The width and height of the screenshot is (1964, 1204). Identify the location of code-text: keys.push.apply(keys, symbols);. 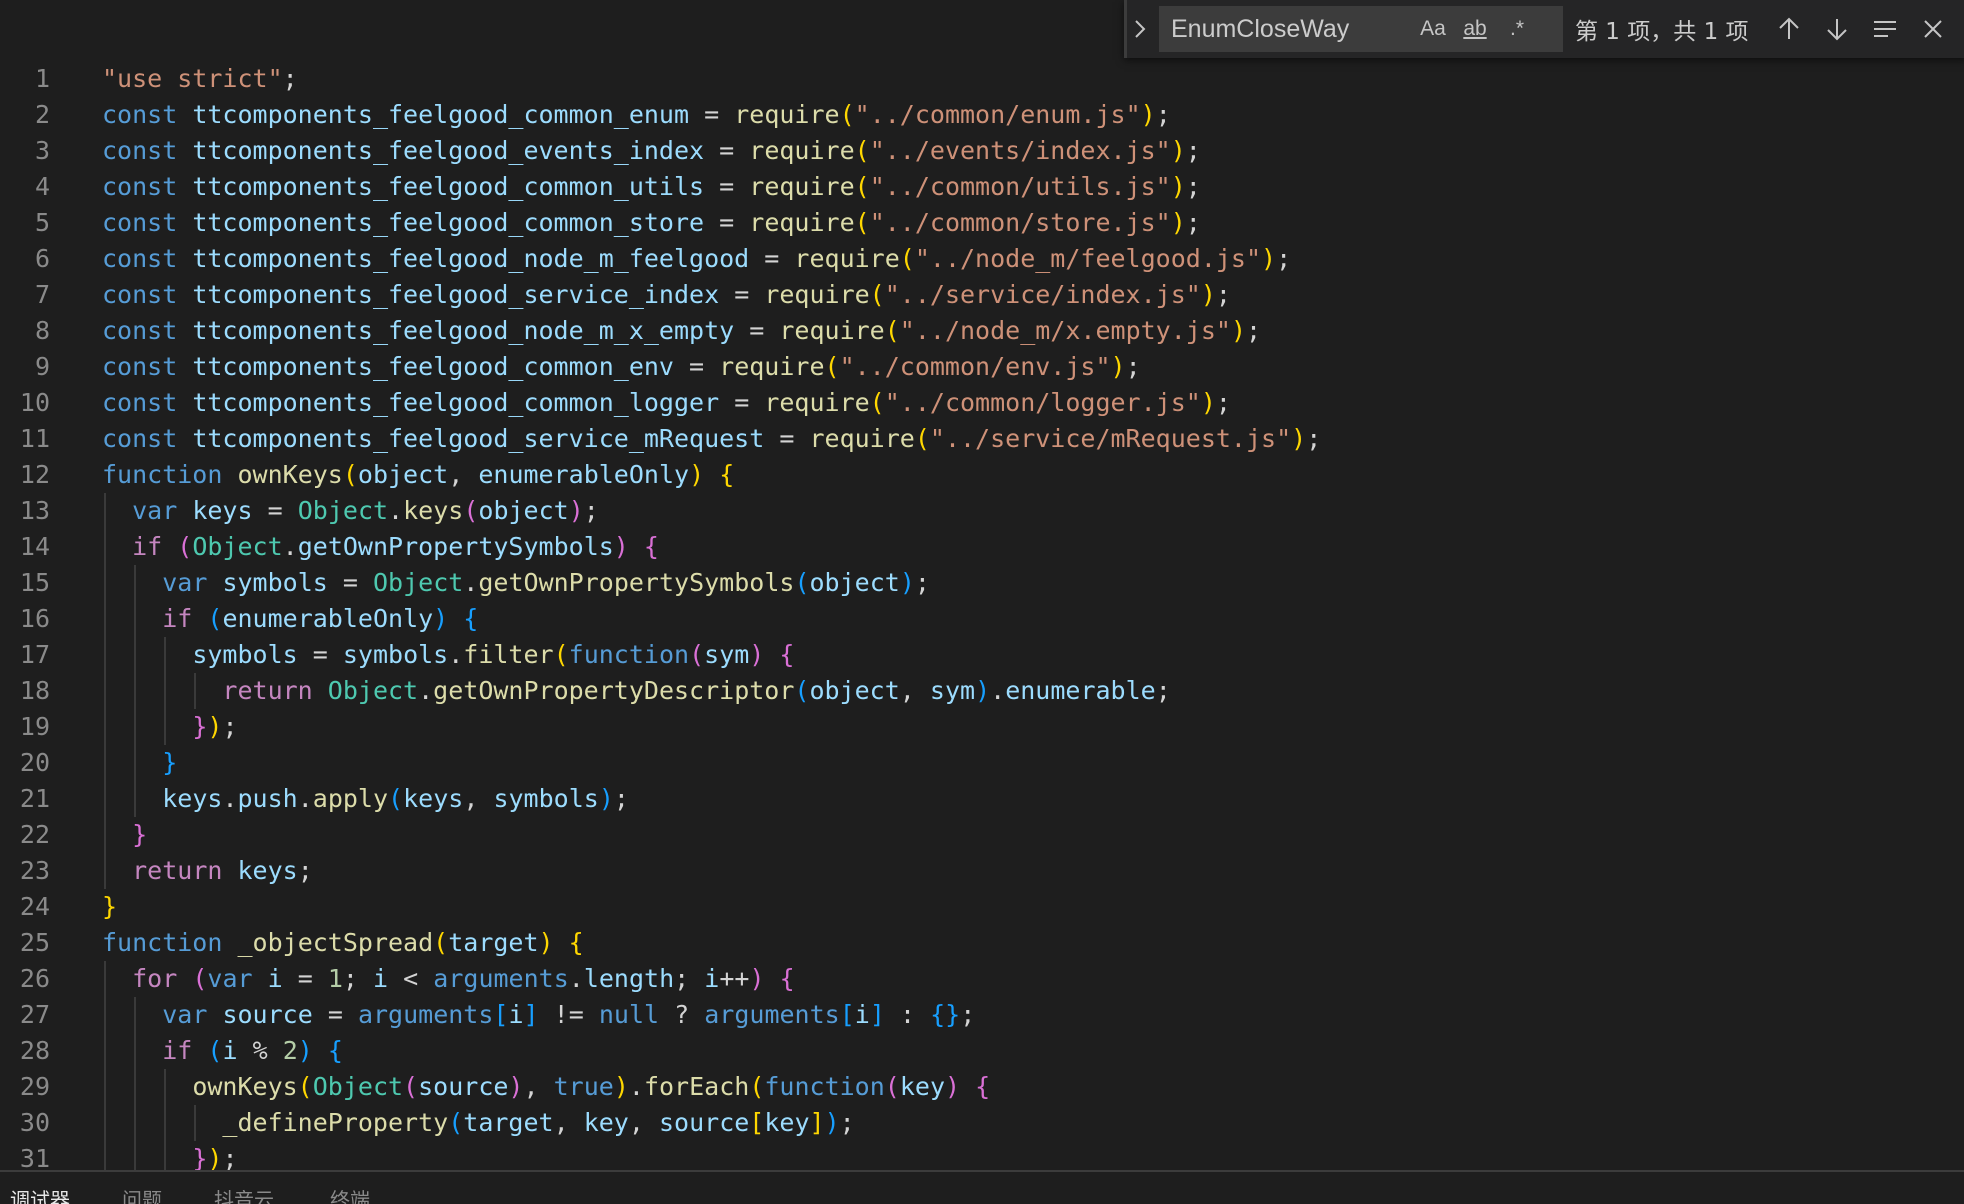
(395, 798).